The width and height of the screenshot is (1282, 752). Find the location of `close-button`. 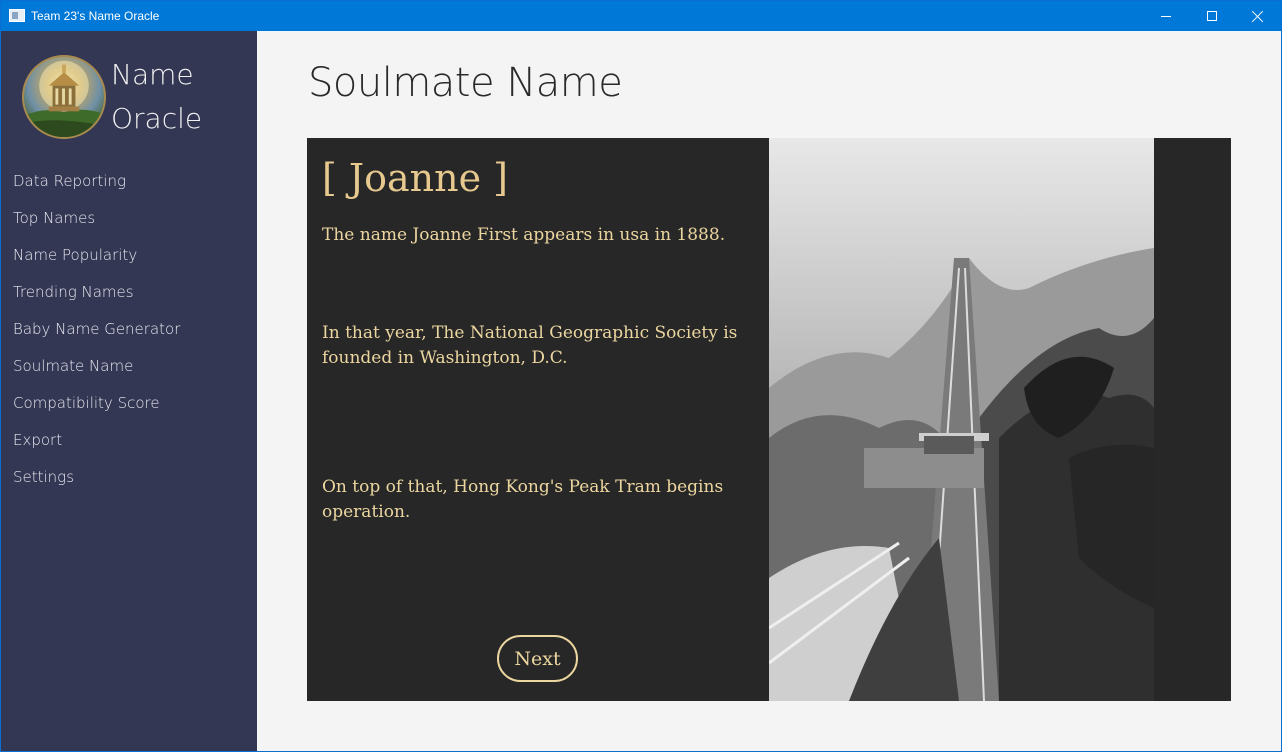

close-button is located at coordinates (1258, 16).